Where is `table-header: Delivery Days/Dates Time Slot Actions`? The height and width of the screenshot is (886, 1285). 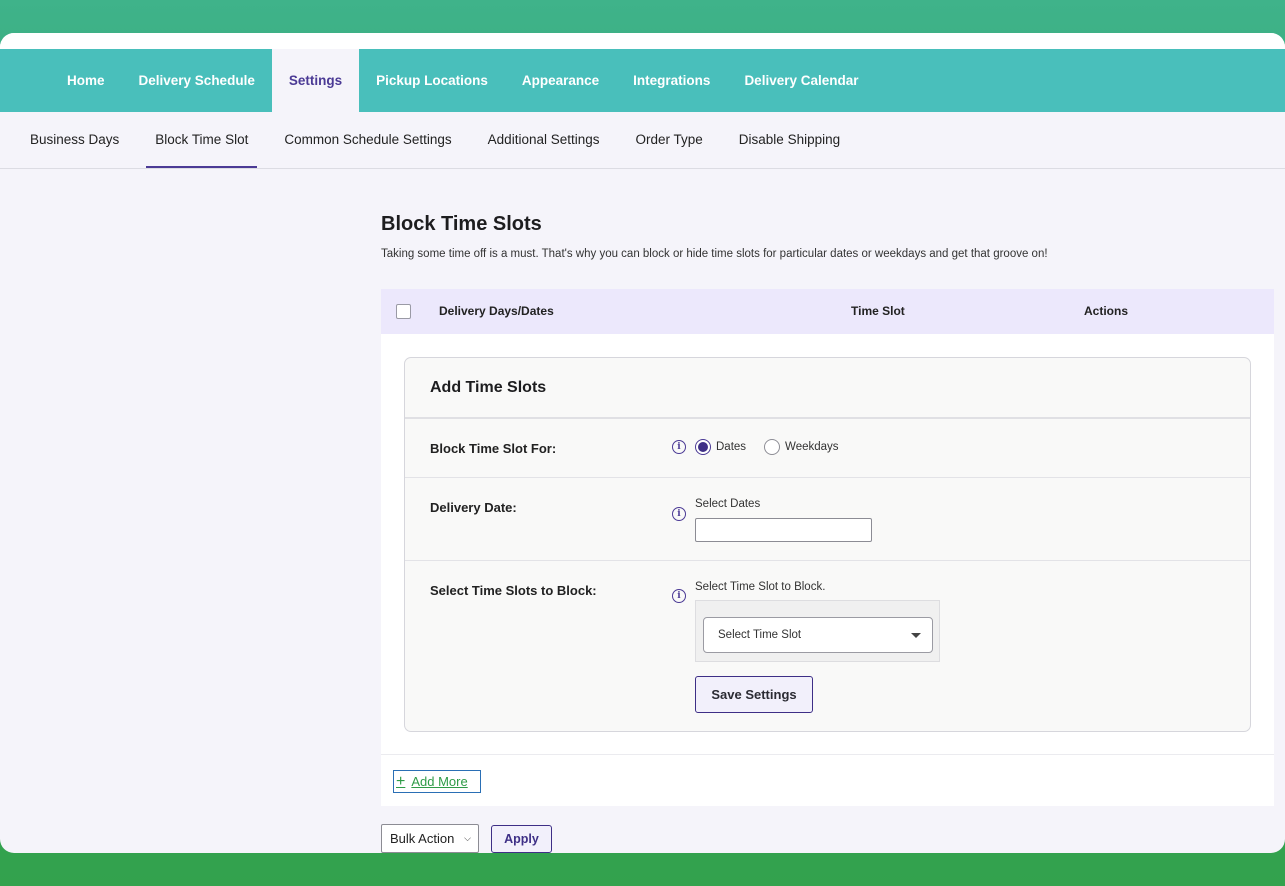 table-header: Delivery Days/Dates Time Slot Actions is located at coordinates (827, 311).